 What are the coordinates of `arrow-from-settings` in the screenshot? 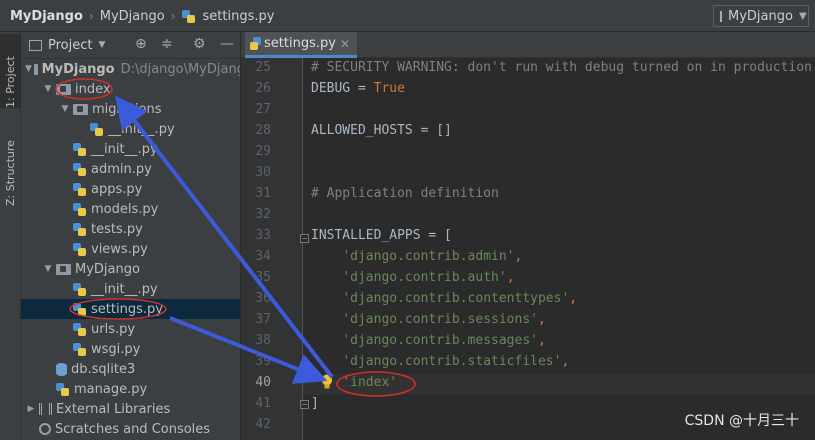 It's located at (248, 350).